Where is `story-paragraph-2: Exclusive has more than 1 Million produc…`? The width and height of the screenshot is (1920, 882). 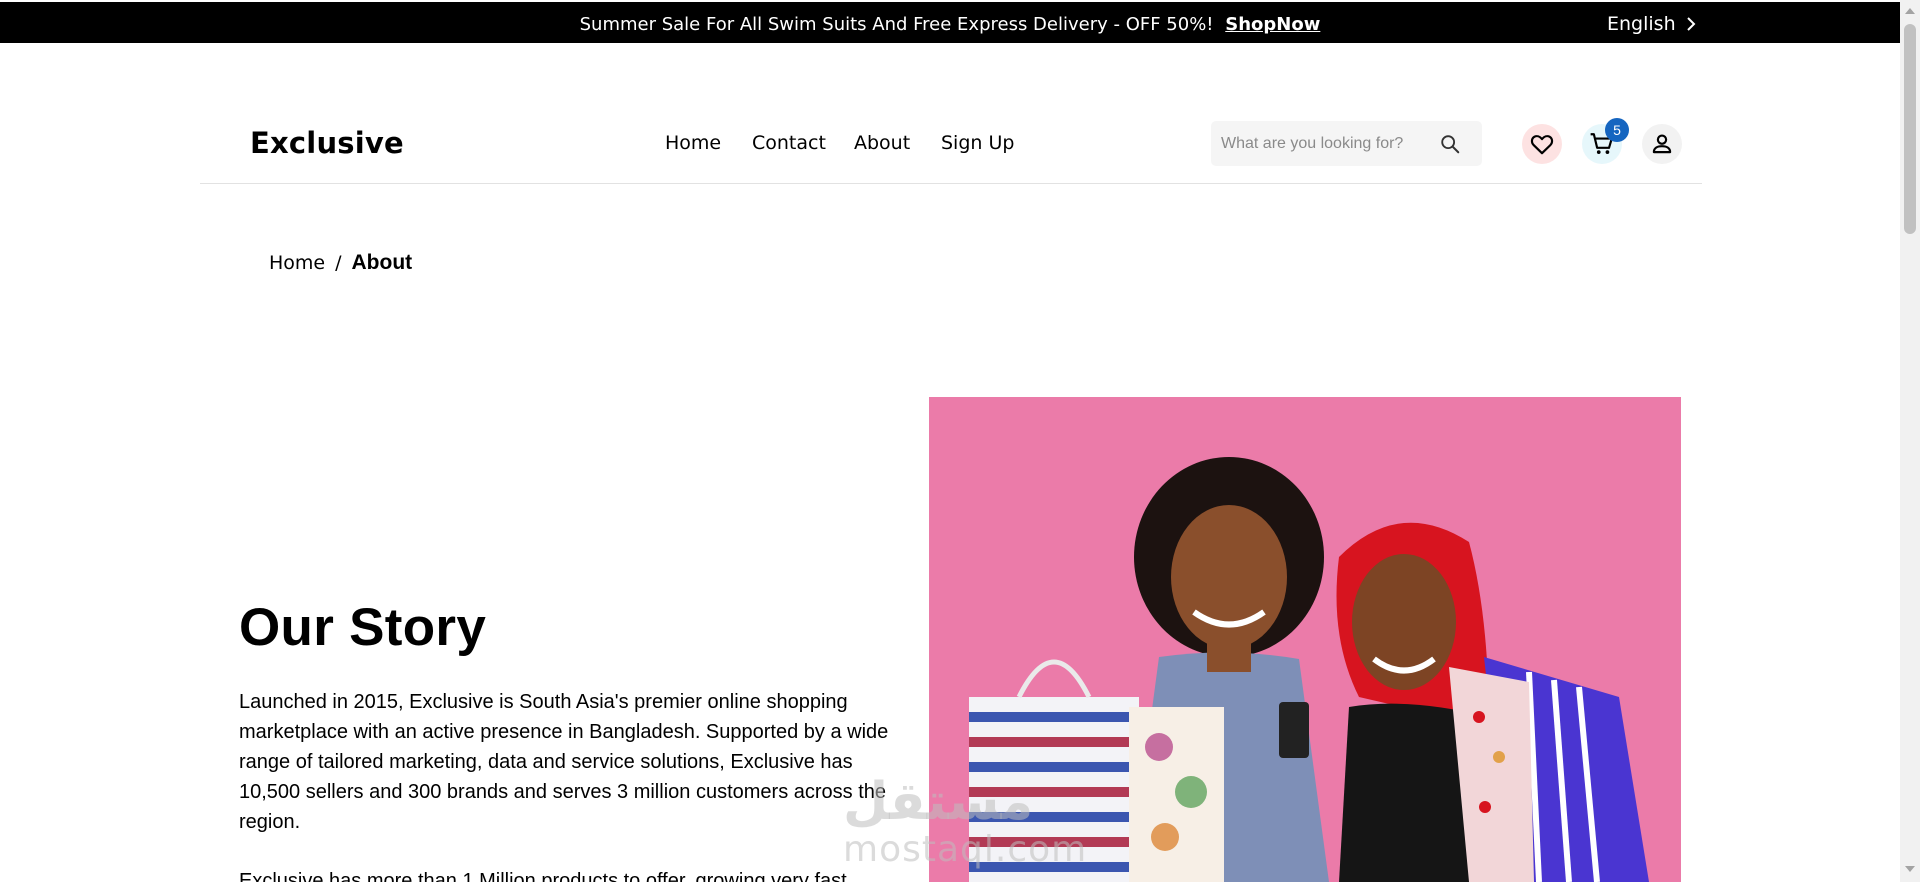
story-paragraph-2: Exclusive has more than 1 Million produc… is located at coordinates (543, 876).